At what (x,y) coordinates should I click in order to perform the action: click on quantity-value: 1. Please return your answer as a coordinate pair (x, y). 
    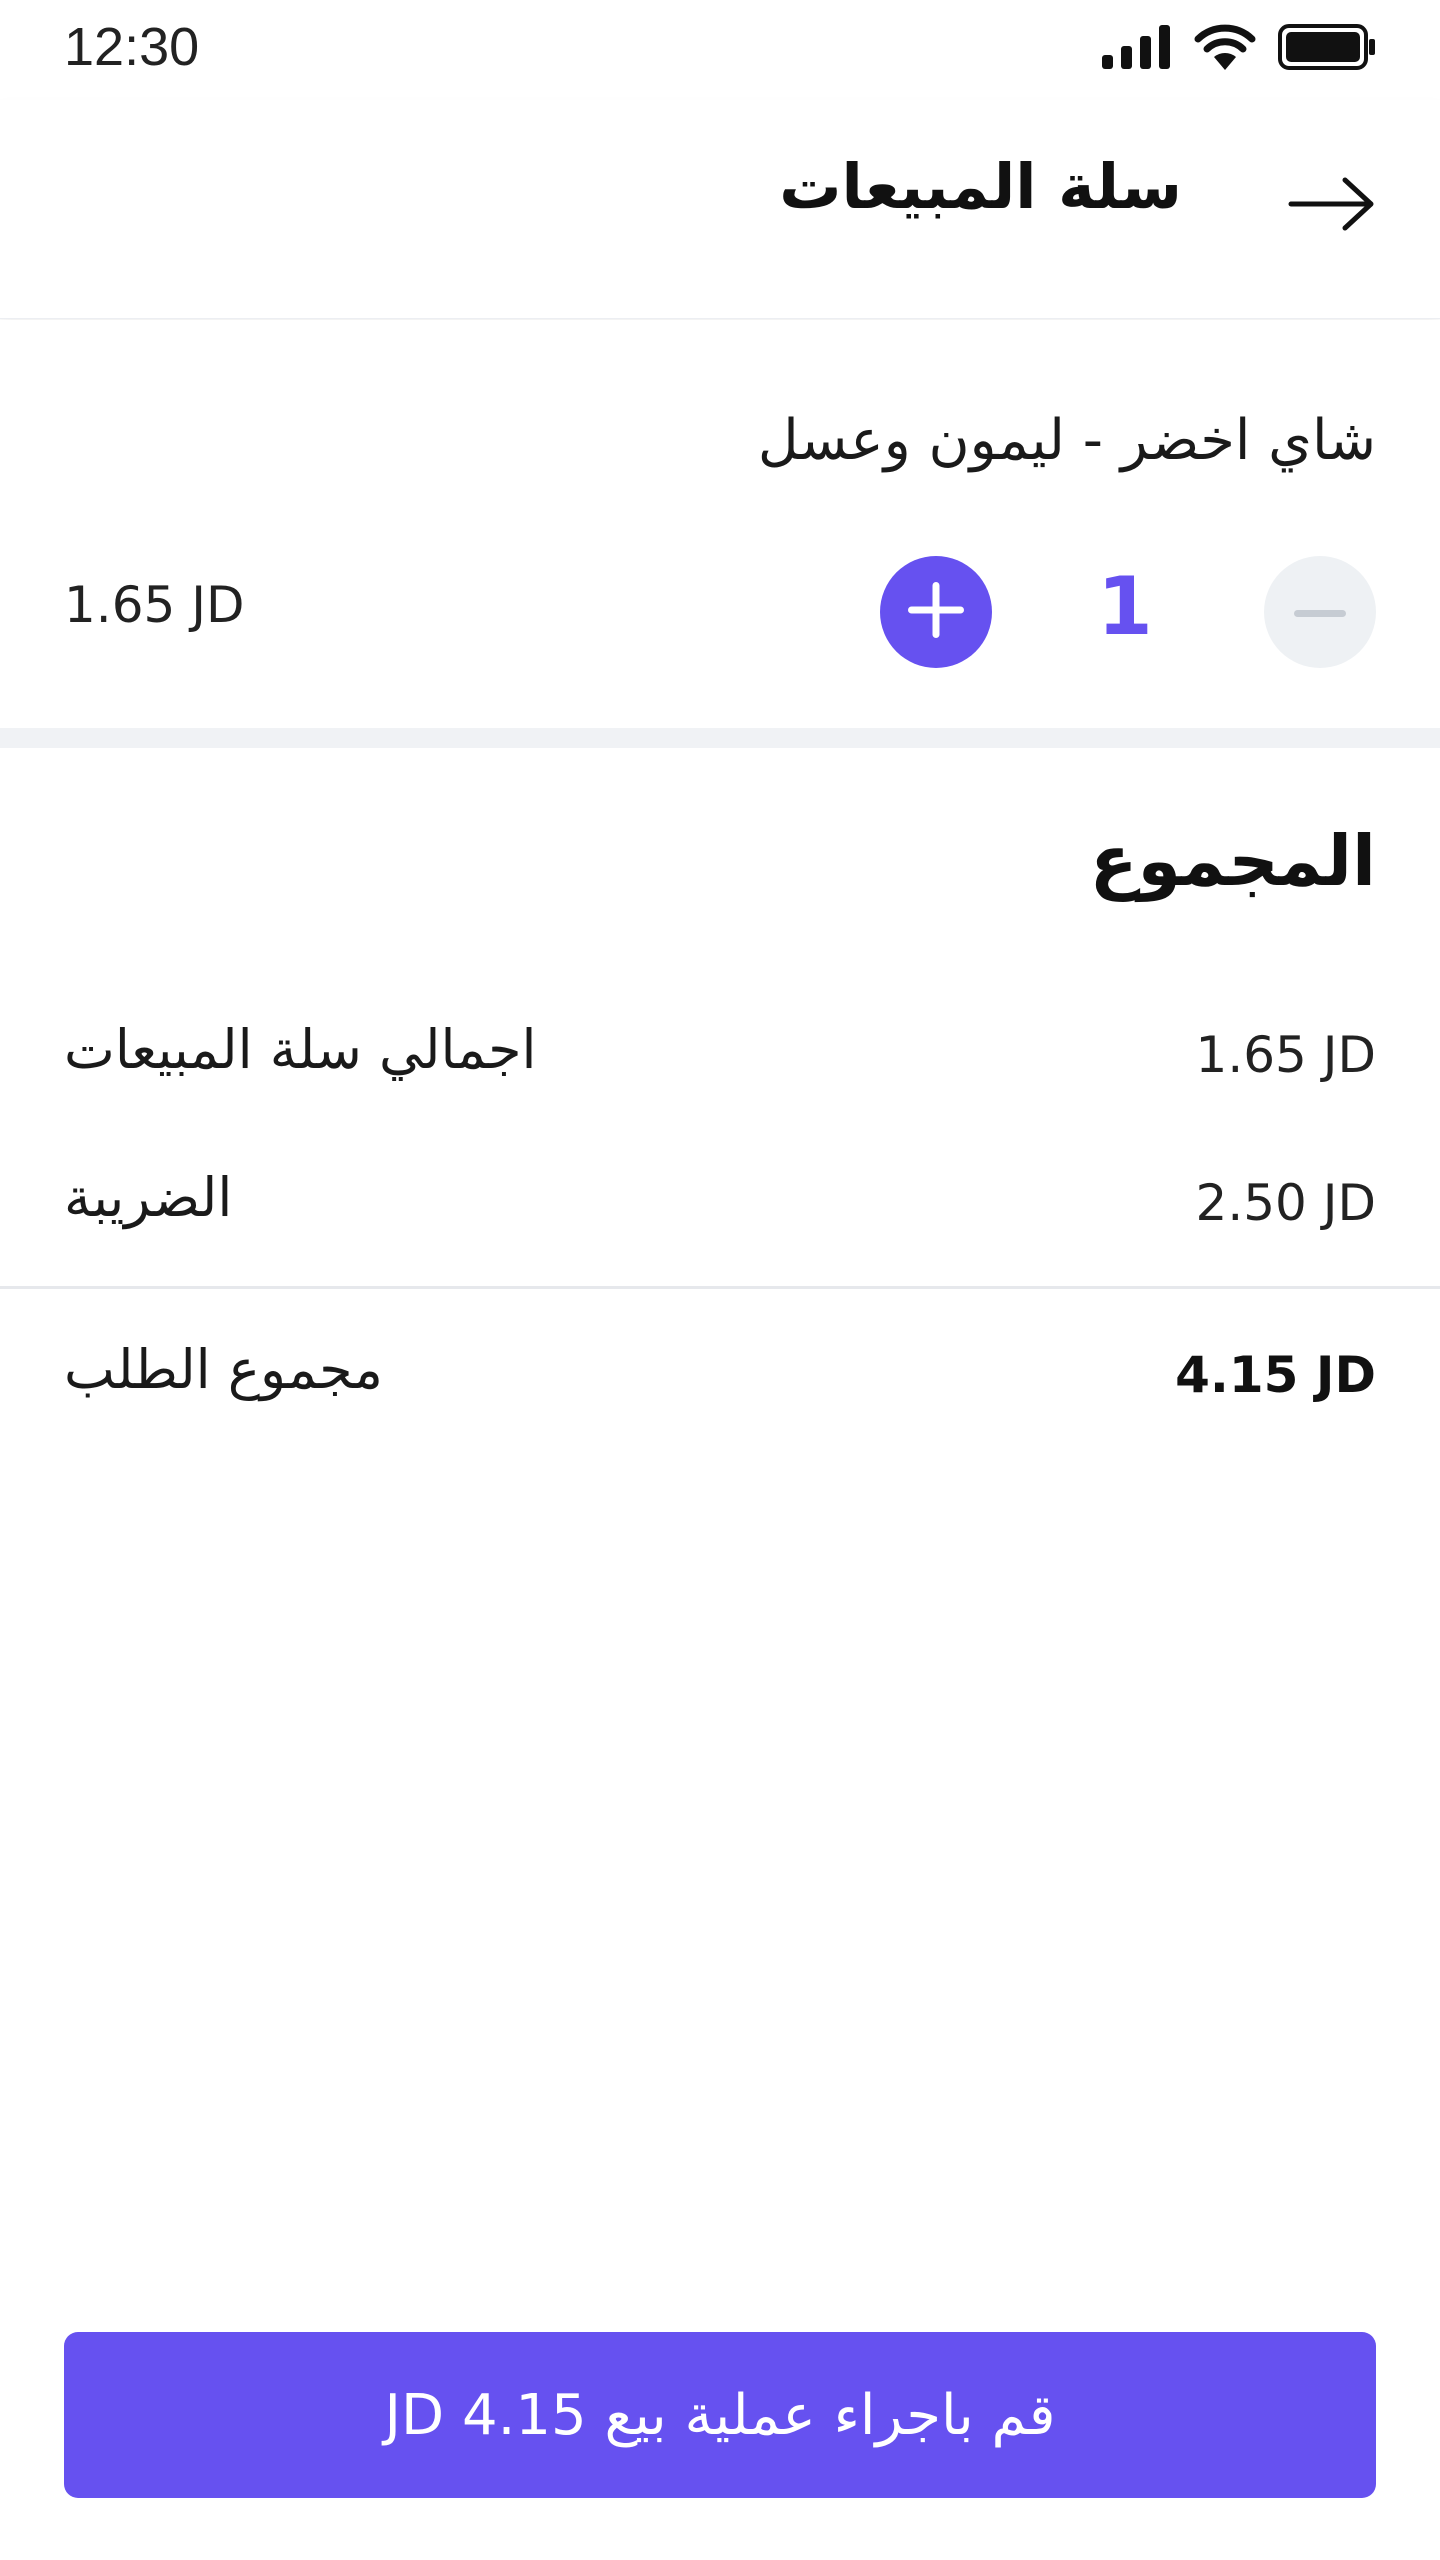
    Looking at the image, I should click on (1125, 606).